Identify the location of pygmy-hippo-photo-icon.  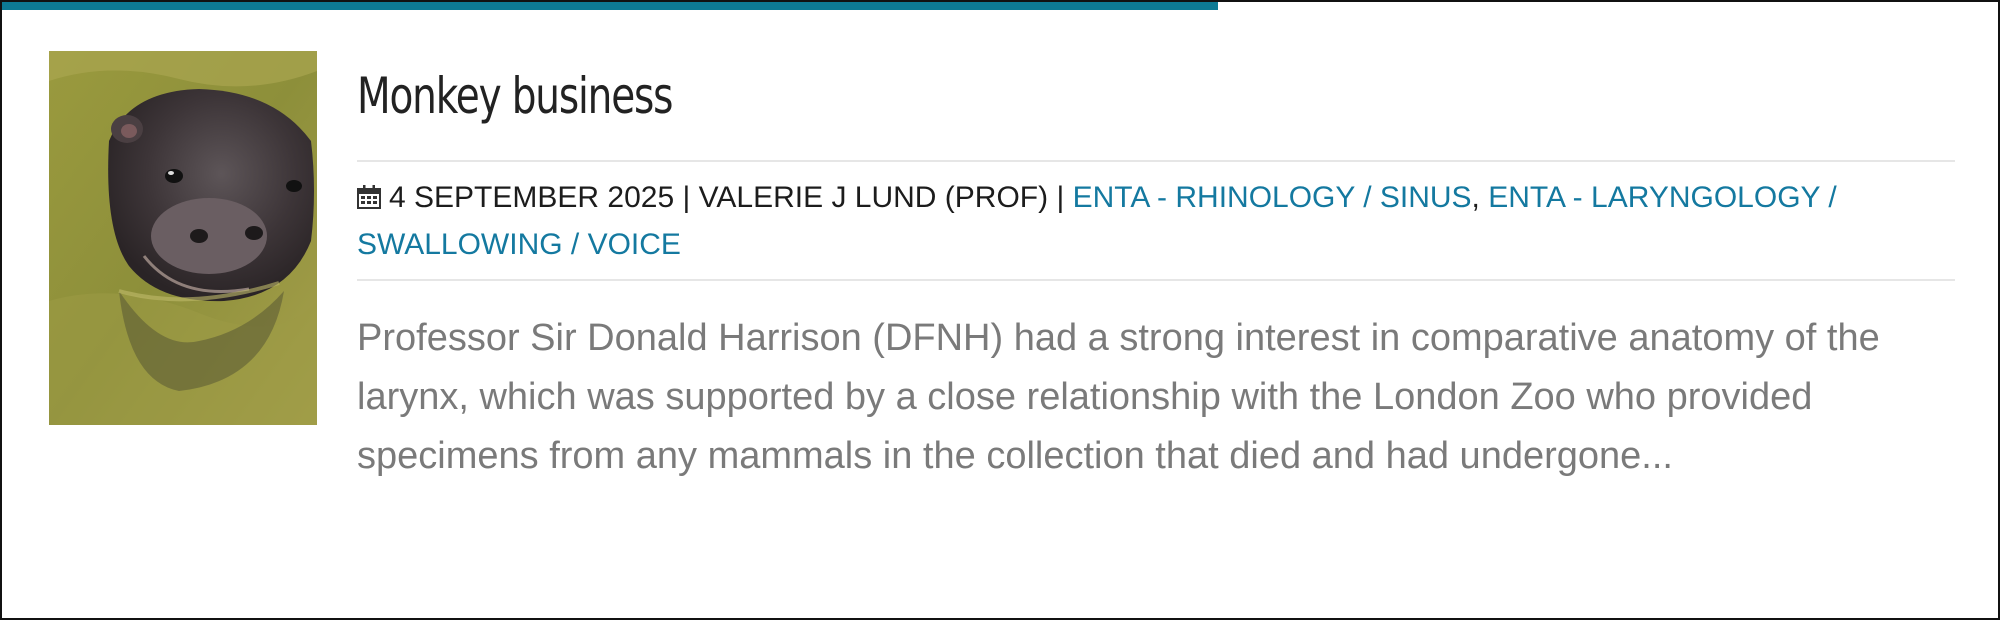
(183, 238).